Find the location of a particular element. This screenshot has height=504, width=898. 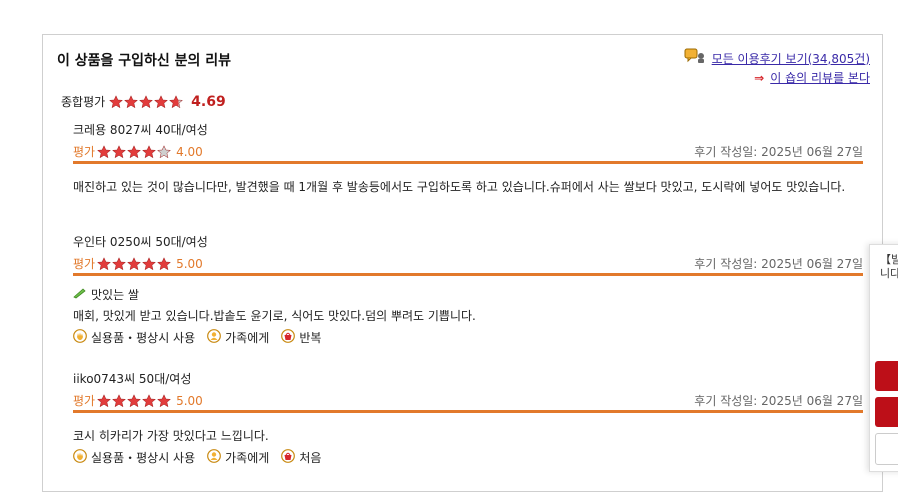

shop-reviews-link: 이 숍의 리뷰를 본다 is located at coordinates (820, 78).